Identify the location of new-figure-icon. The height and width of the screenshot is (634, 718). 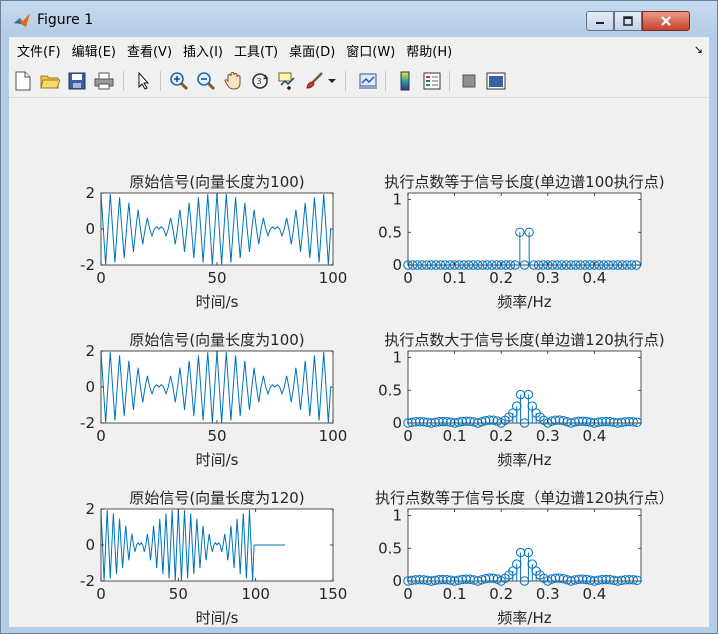
(23, 81).